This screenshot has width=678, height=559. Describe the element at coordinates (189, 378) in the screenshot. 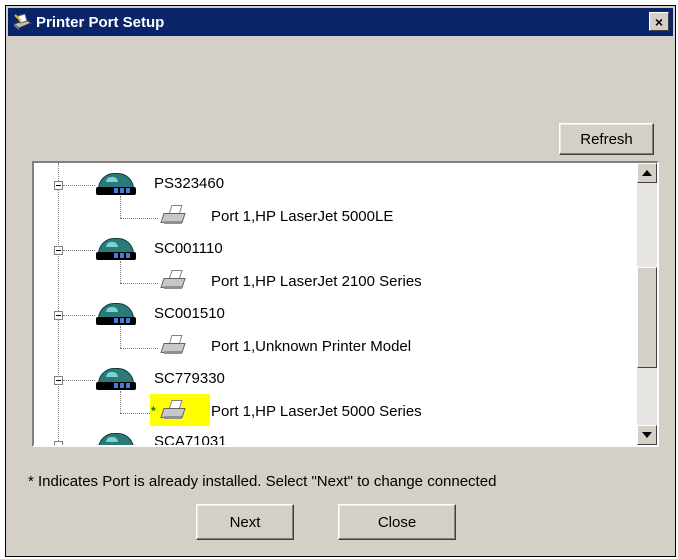

I see `device-label: SC779330` at that location.